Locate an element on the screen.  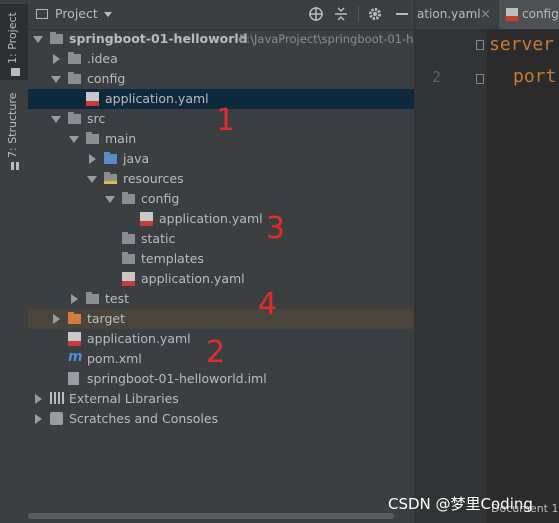
tree-row: test is located at coordinates (221, 299).